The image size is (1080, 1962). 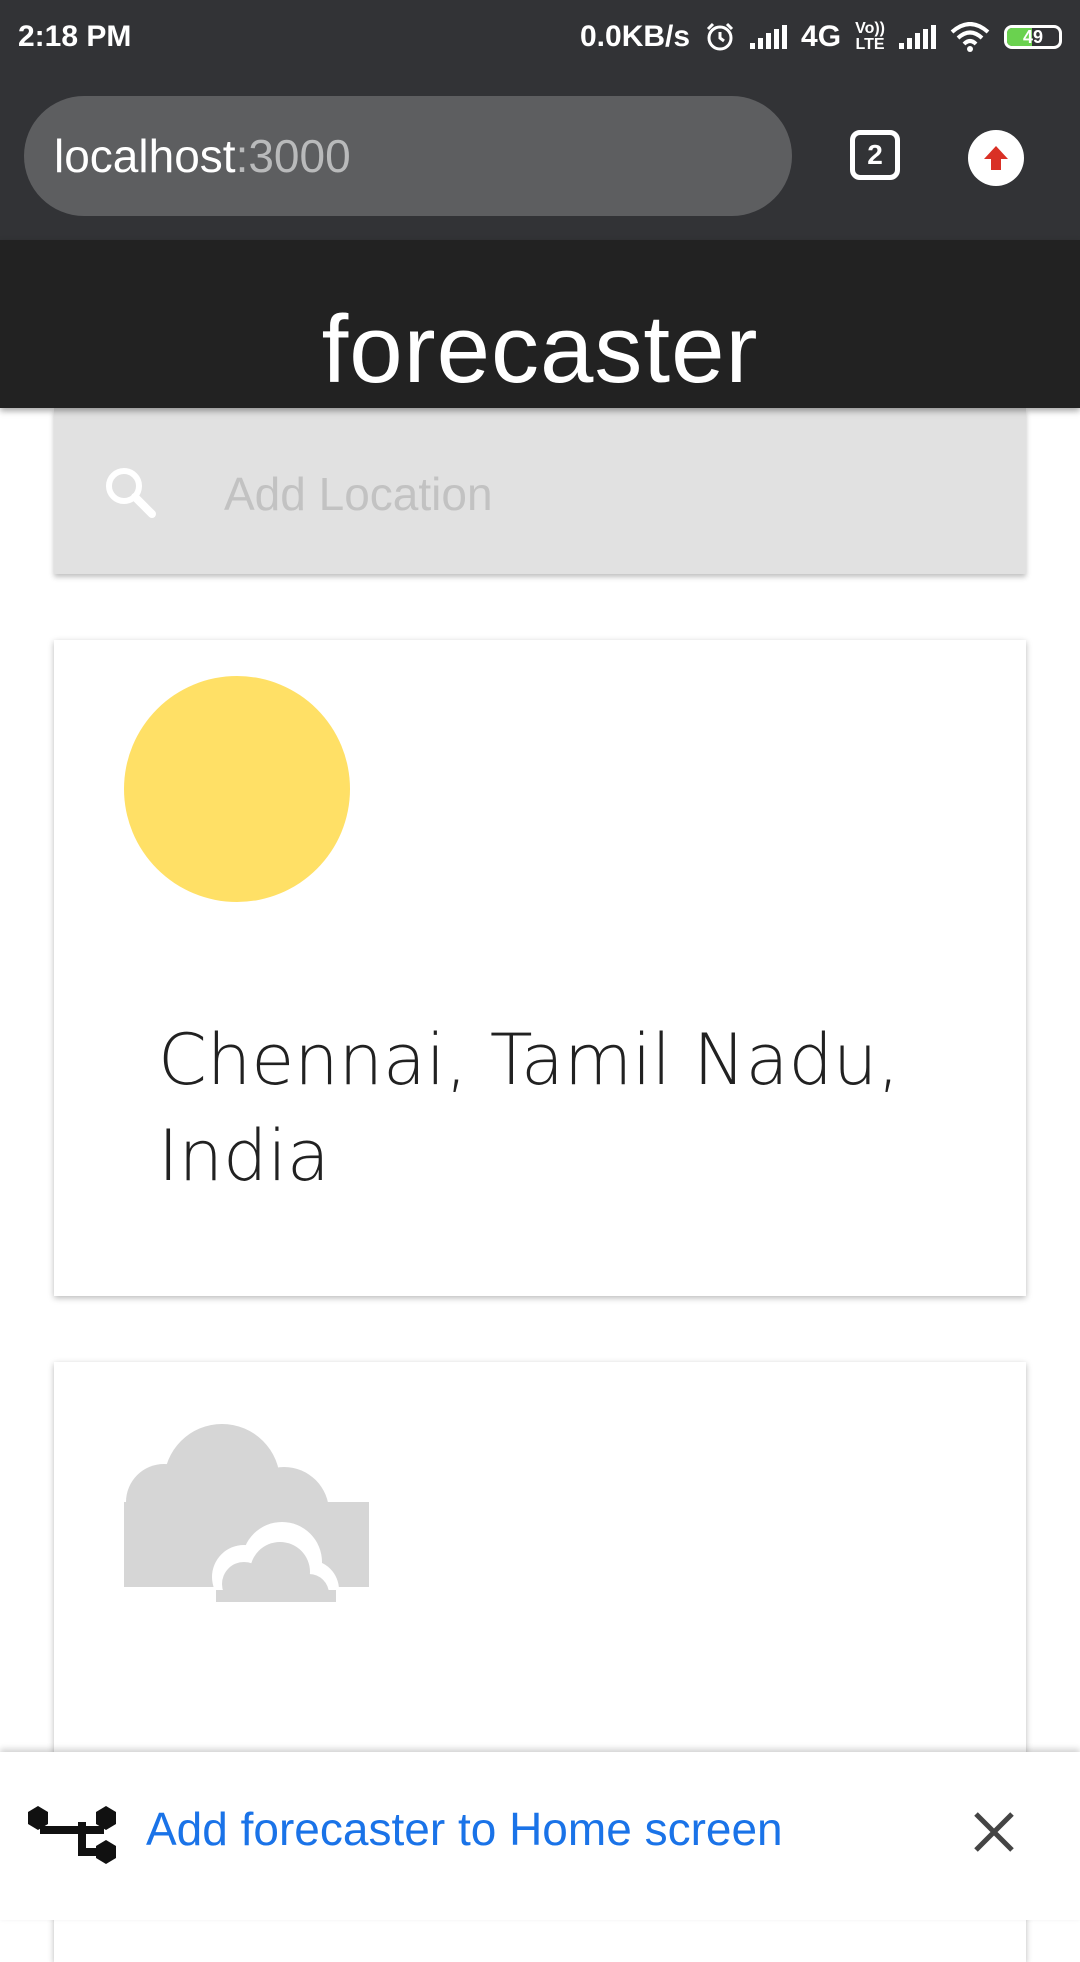 What do you see at coordinates (540, 349) in the screenshot?
I see `app-title: forecaster` at bounding box center [540, 349].